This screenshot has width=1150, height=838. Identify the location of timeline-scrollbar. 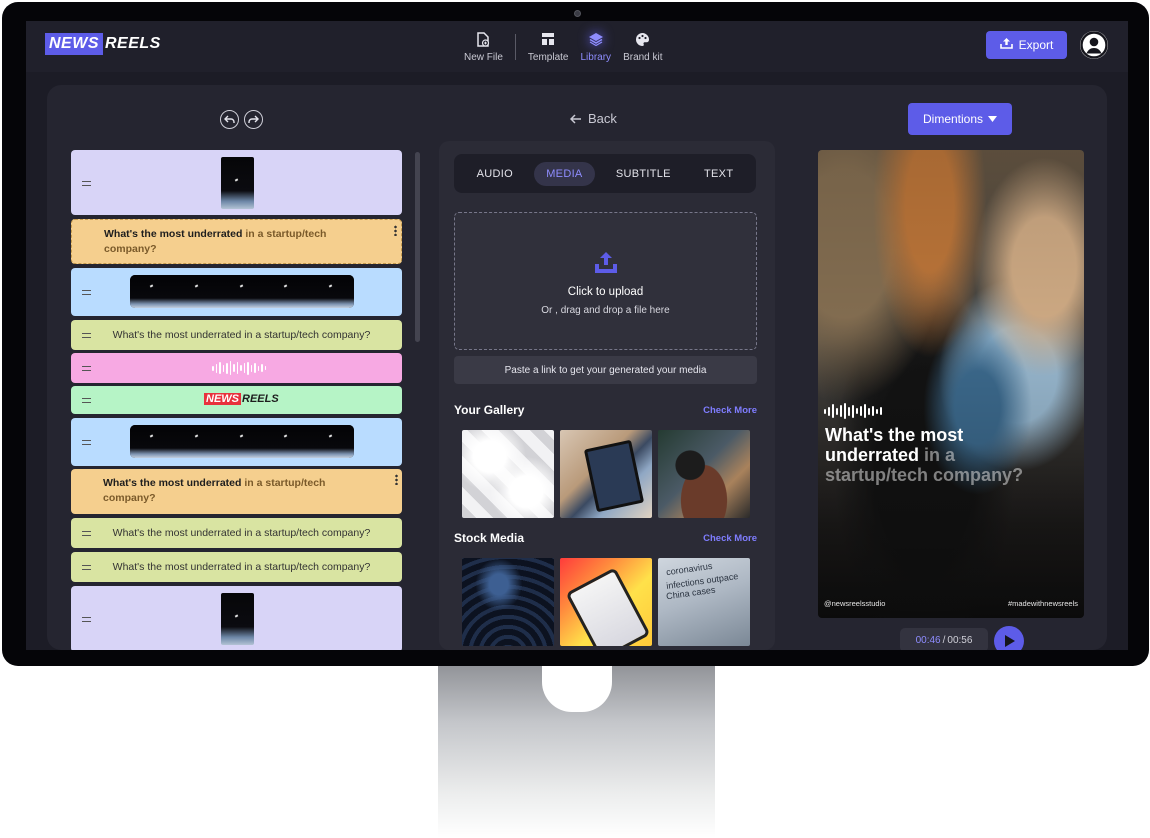
(417, 247).